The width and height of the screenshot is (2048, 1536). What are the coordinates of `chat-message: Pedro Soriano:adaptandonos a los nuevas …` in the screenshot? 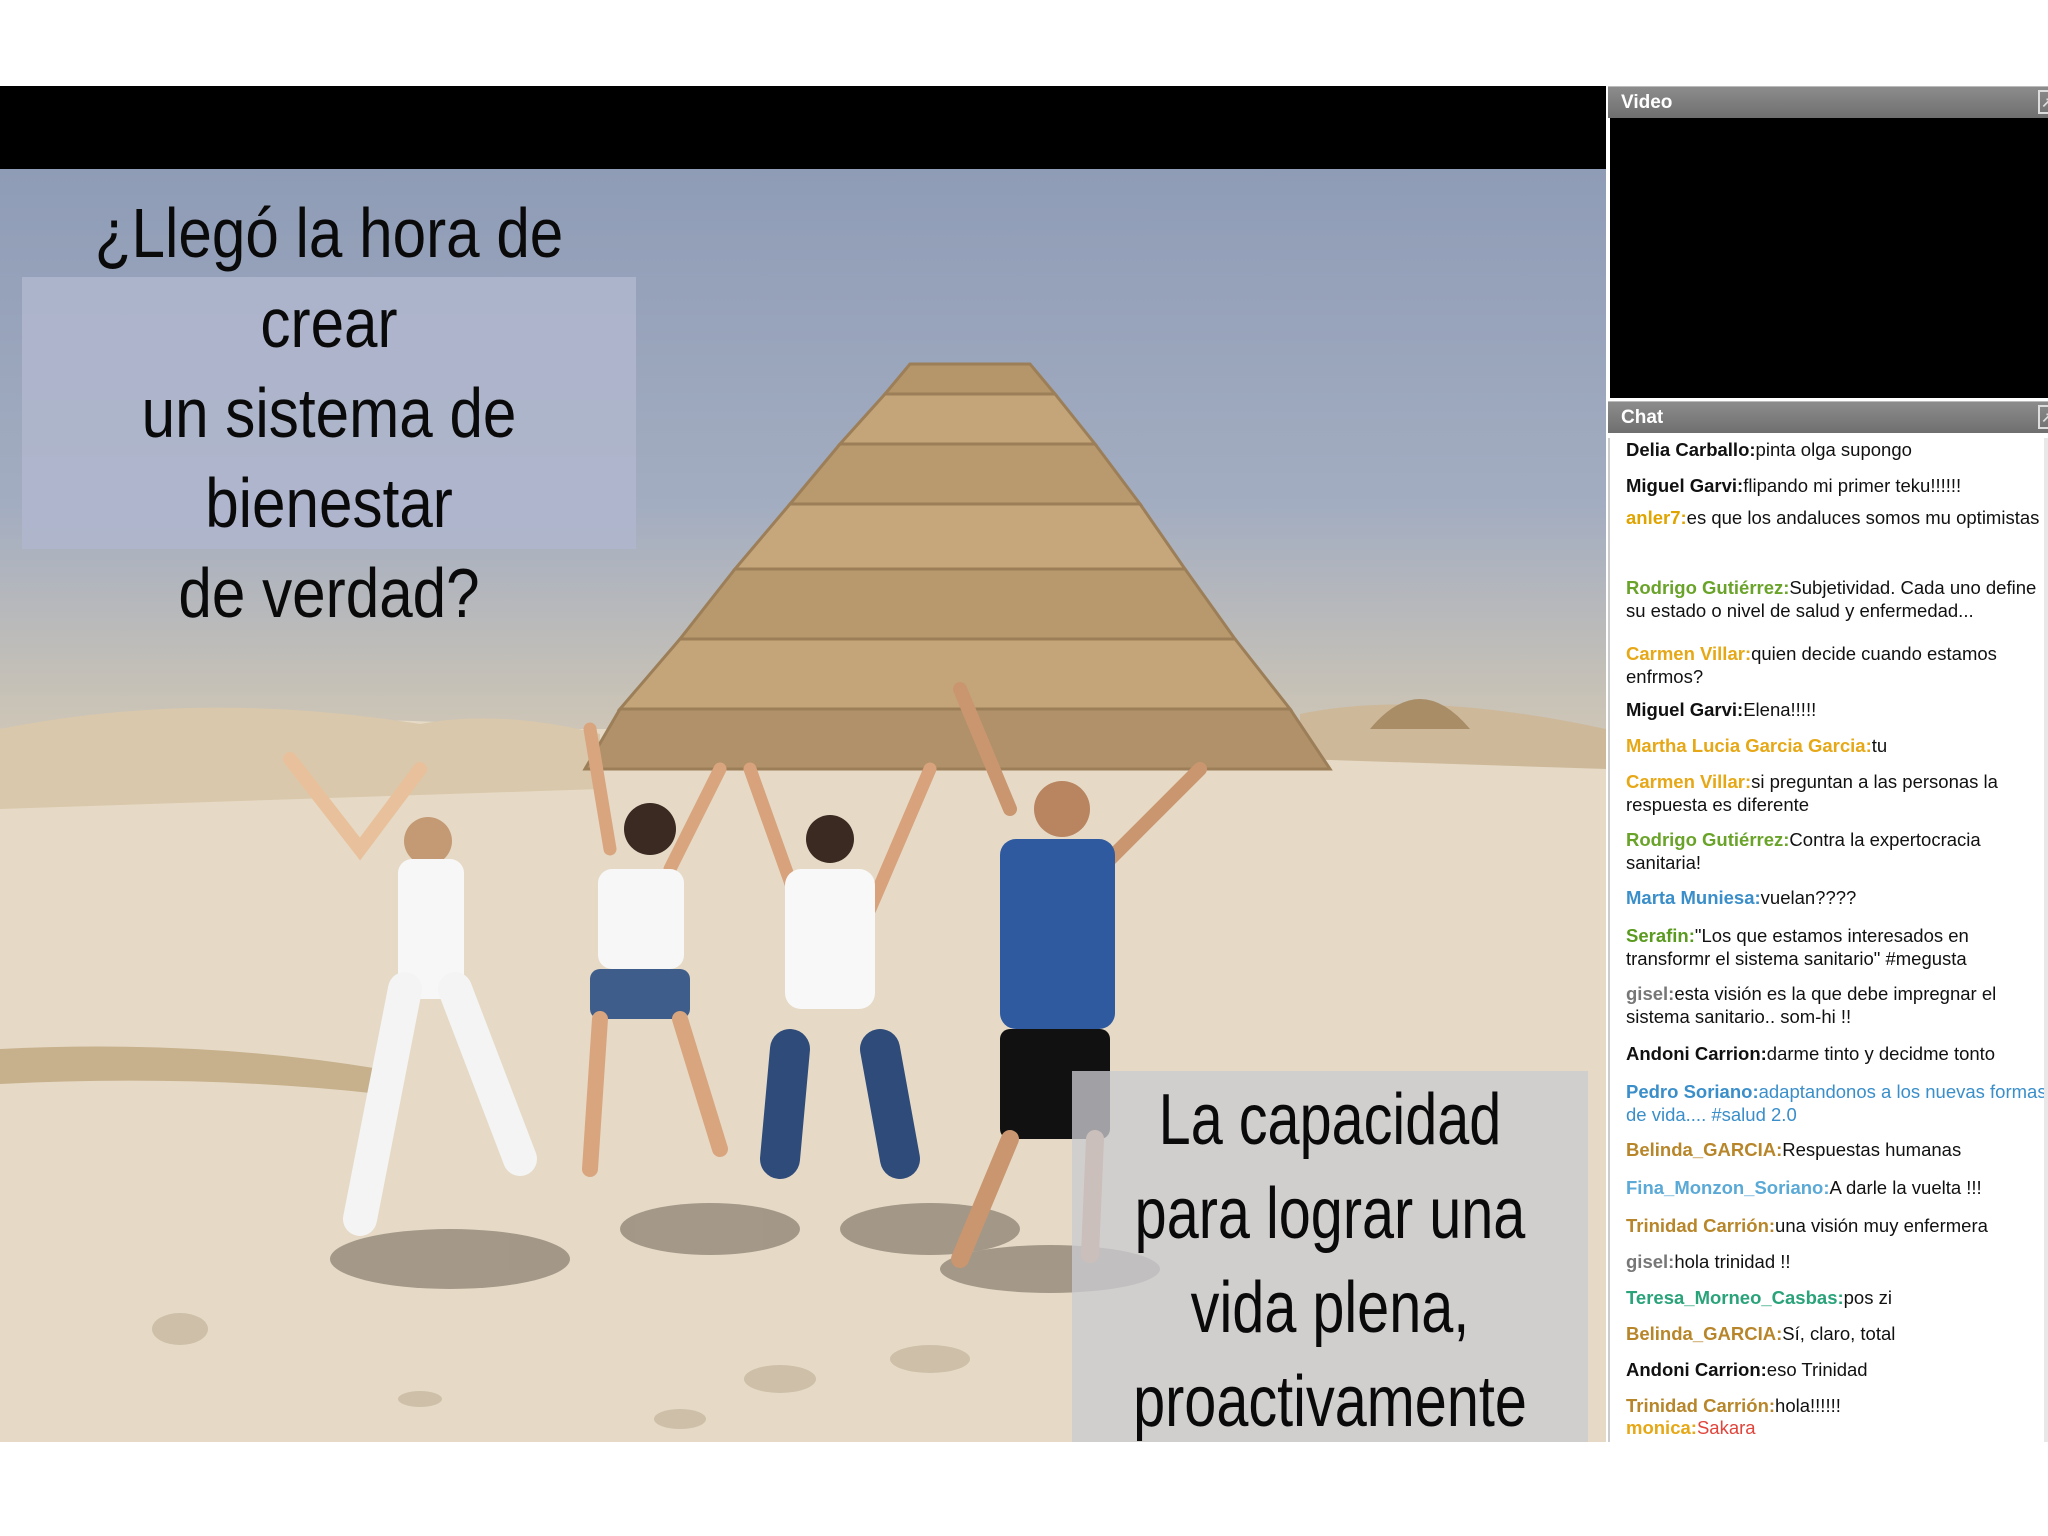 It's located at (1837, 1103).